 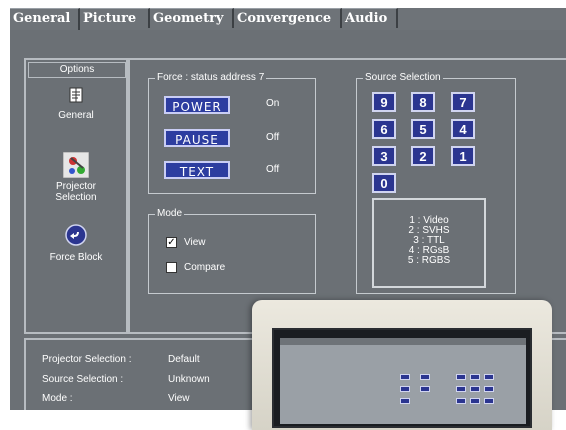 What do you see at coordinates (403, 341) in the screenshot?
I see `screen-tabbar` at bounding box center [403, 341].